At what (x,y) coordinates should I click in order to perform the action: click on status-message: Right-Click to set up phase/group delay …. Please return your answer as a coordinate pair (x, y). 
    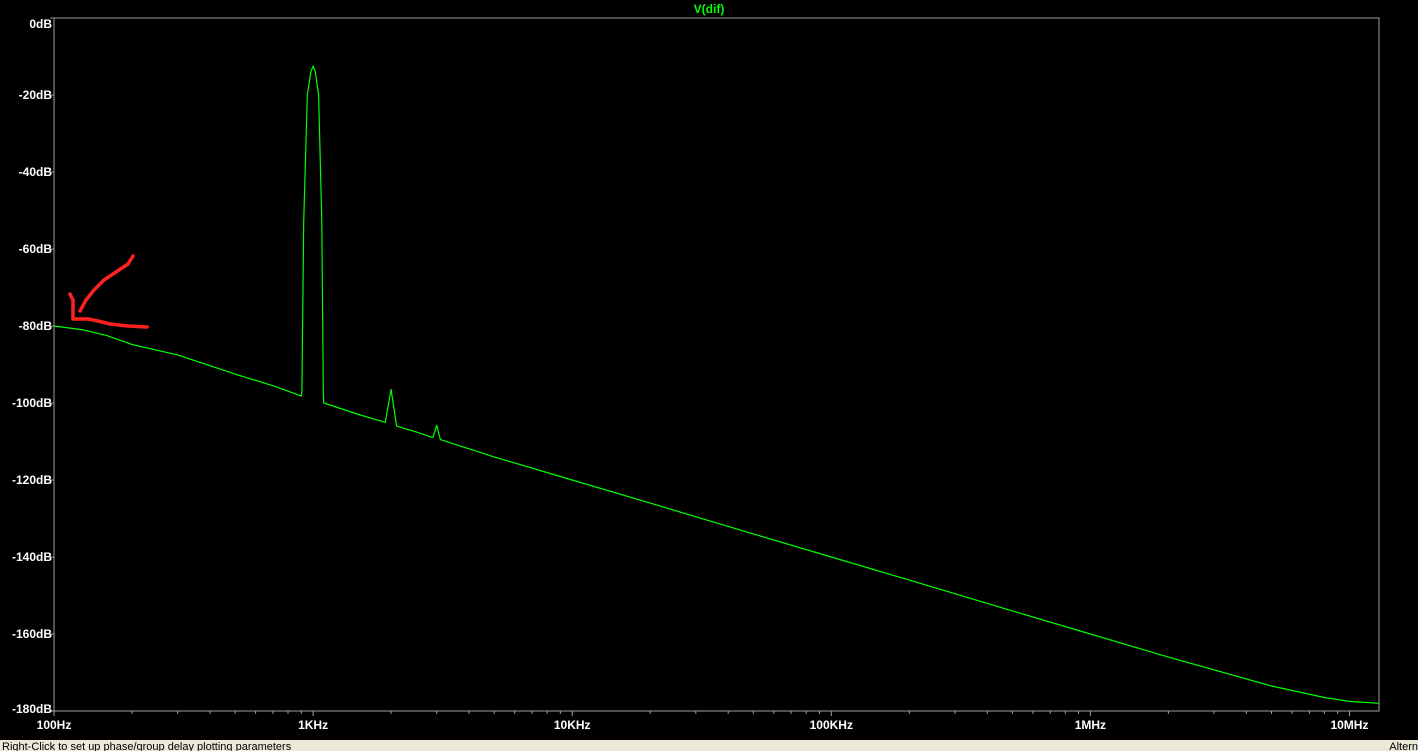
    Looking at the image, I should click on (147, 746).